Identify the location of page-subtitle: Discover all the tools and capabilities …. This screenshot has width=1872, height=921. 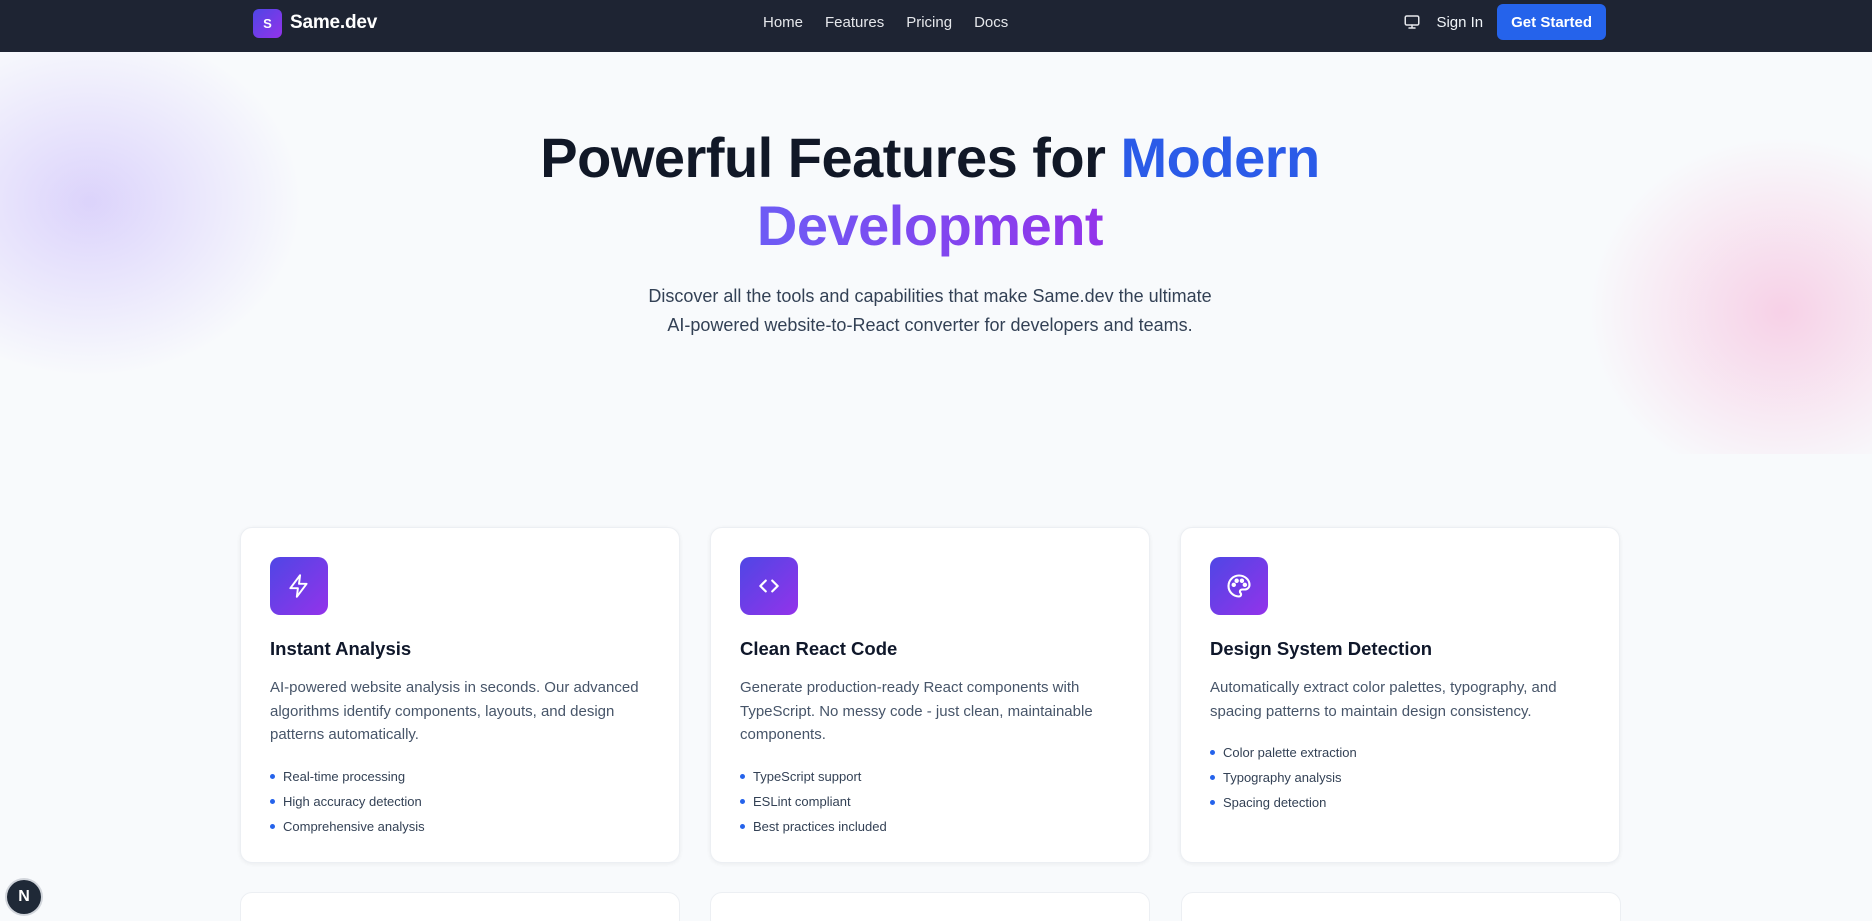
(930, 311).